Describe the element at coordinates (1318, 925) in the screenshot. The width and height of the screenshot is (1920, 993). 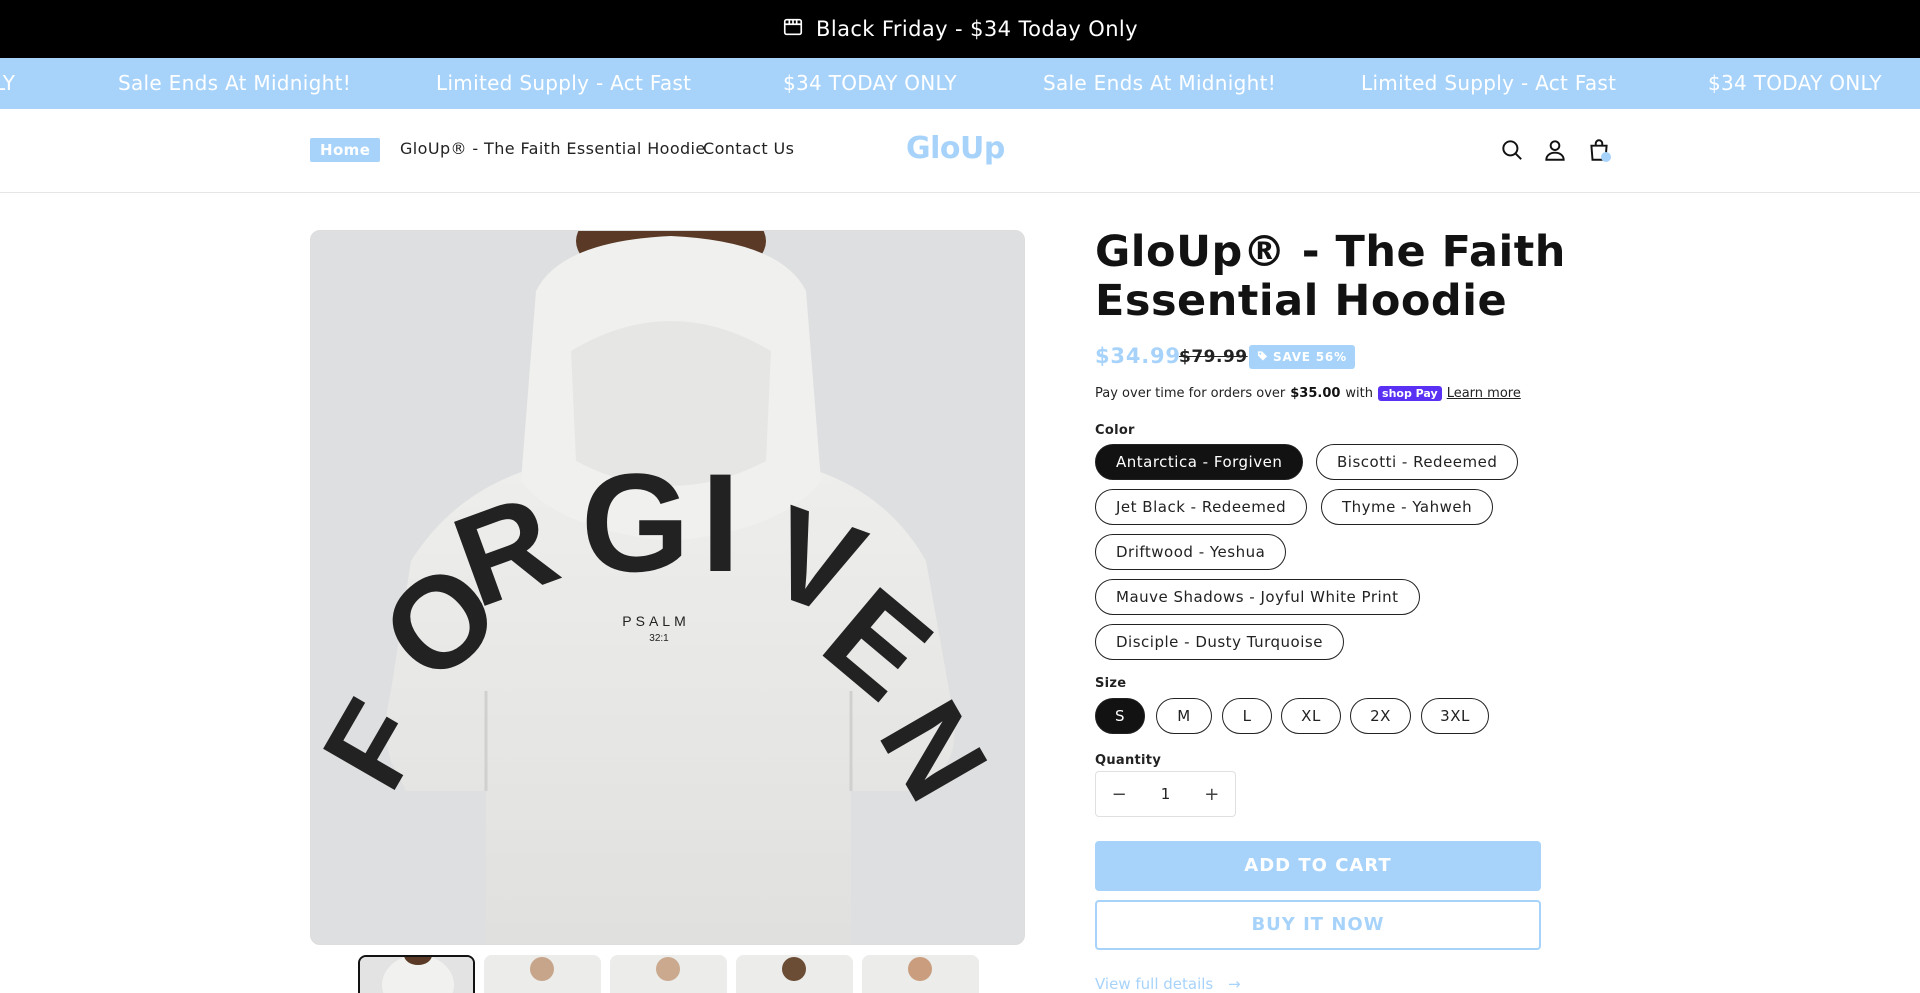
I see `buy-now-button: BUY IT NOW` at that location.